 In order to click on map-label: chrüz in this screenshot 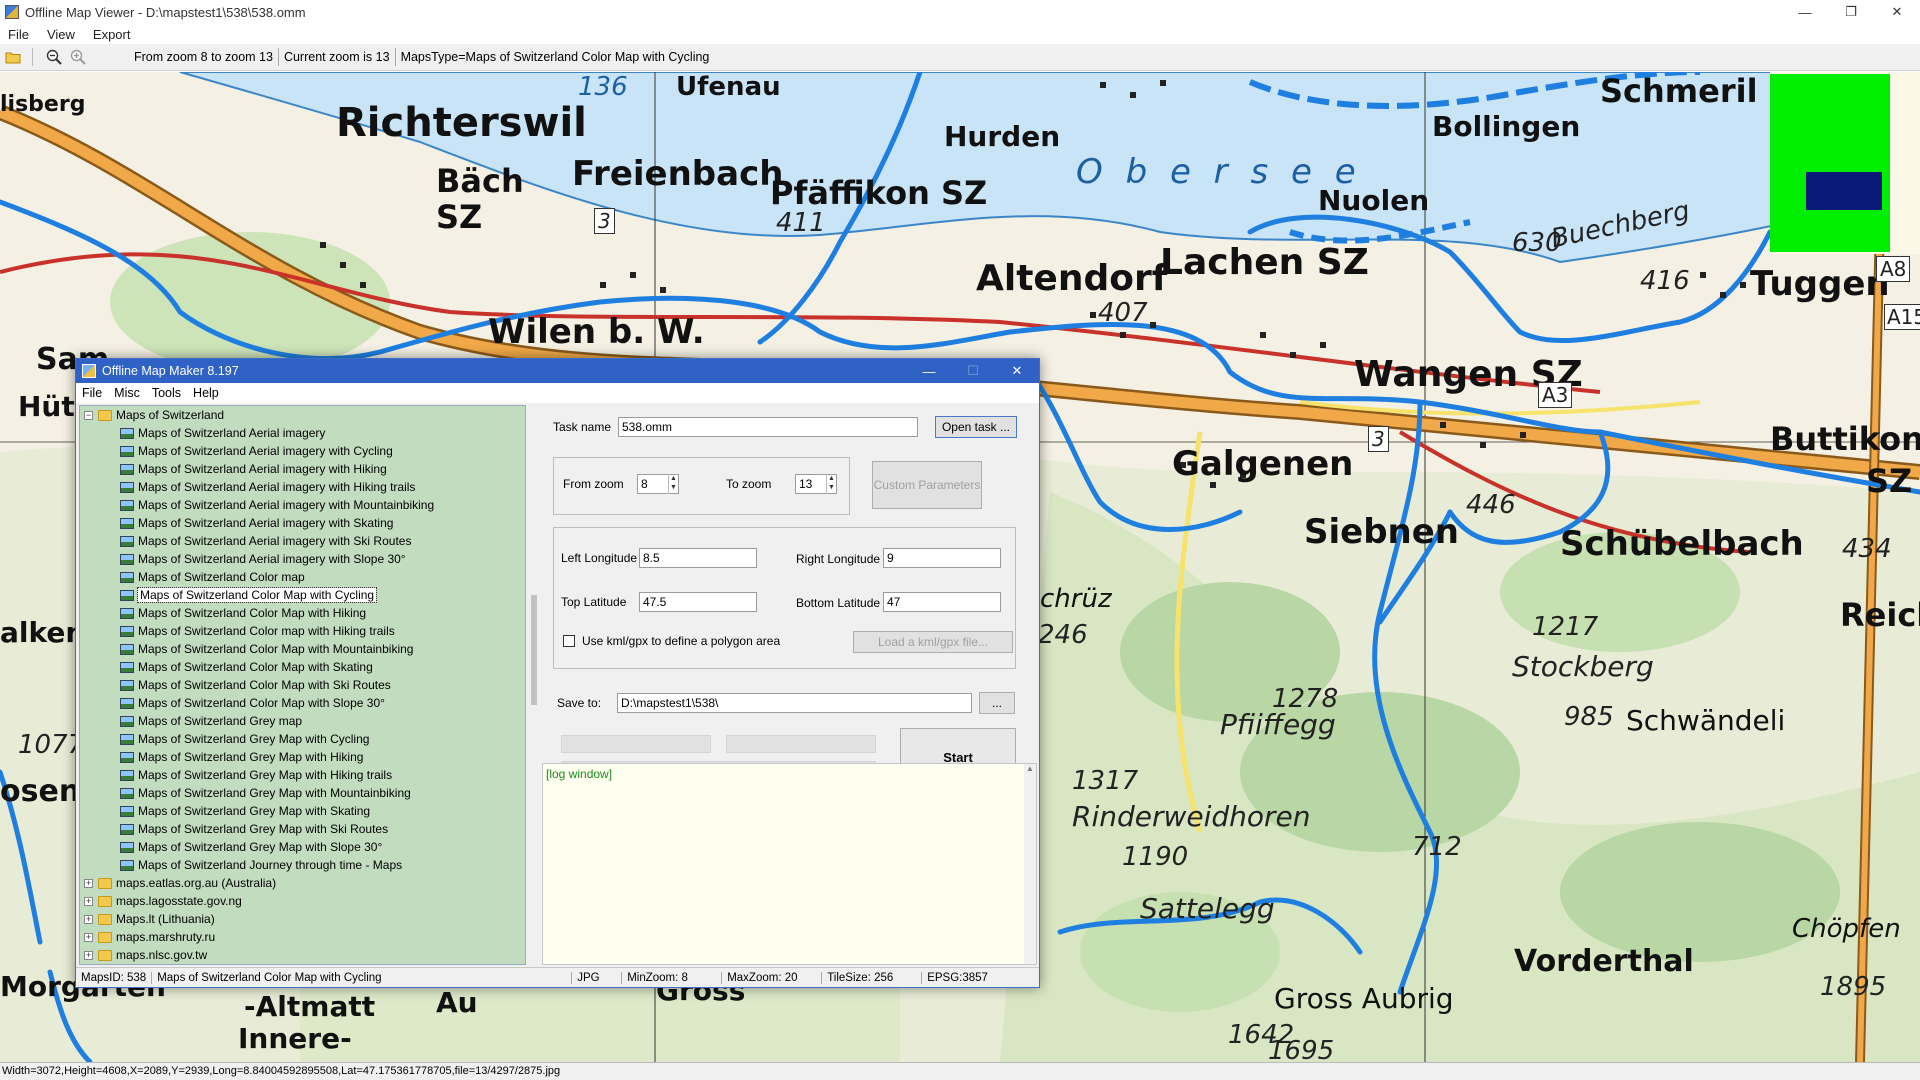, I will do `click(1076, 599)`.